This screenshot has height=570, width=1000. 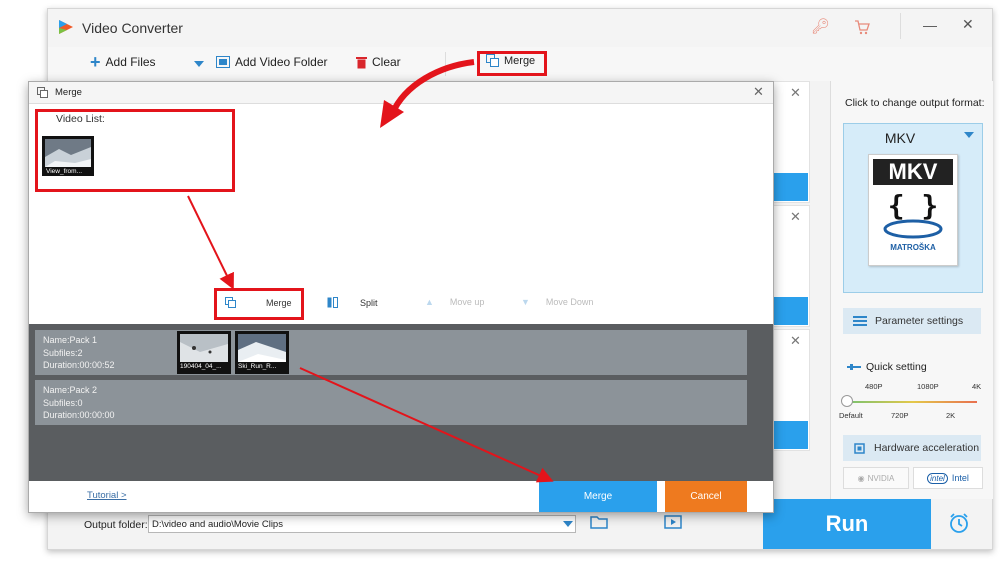 I want to click on folder-icon, so click(x=223, y=62).